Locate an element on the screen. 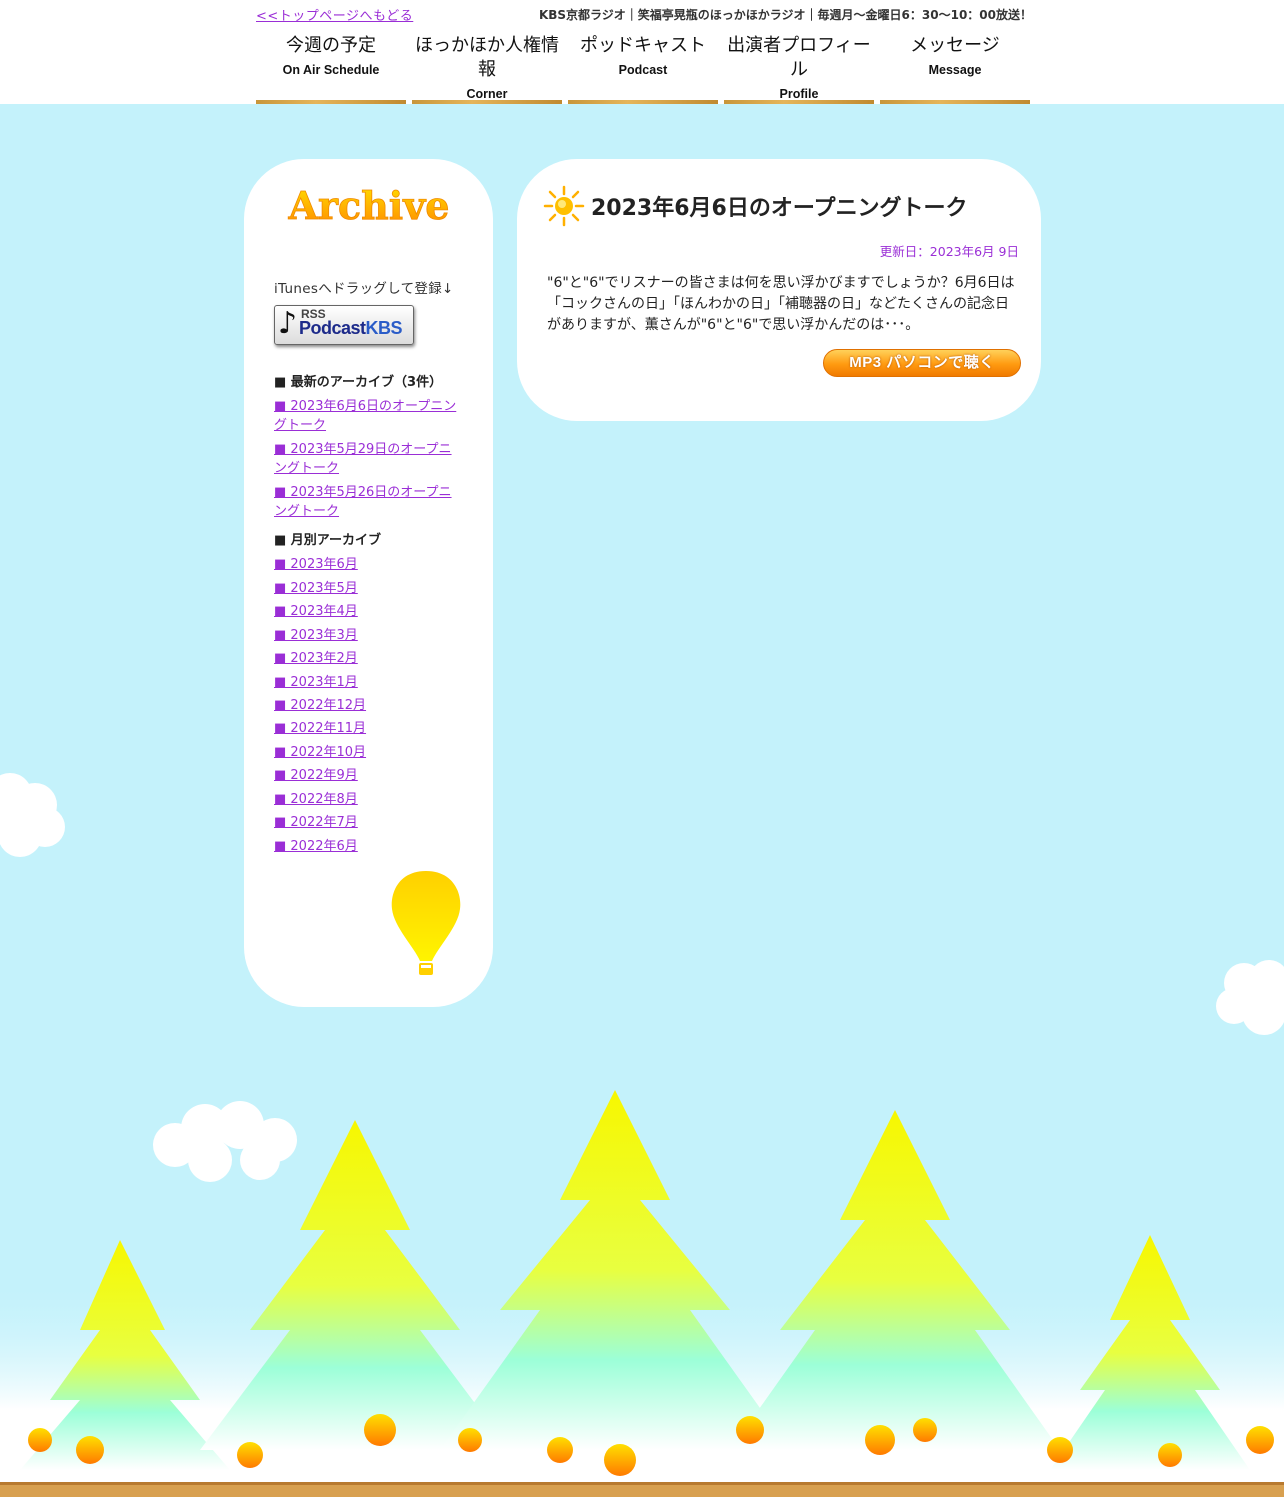 The width and height of the screenshot is (1284, 1497). nav-corner: ほっかほか人権情報 Corner is located at coordinates (487, 69).